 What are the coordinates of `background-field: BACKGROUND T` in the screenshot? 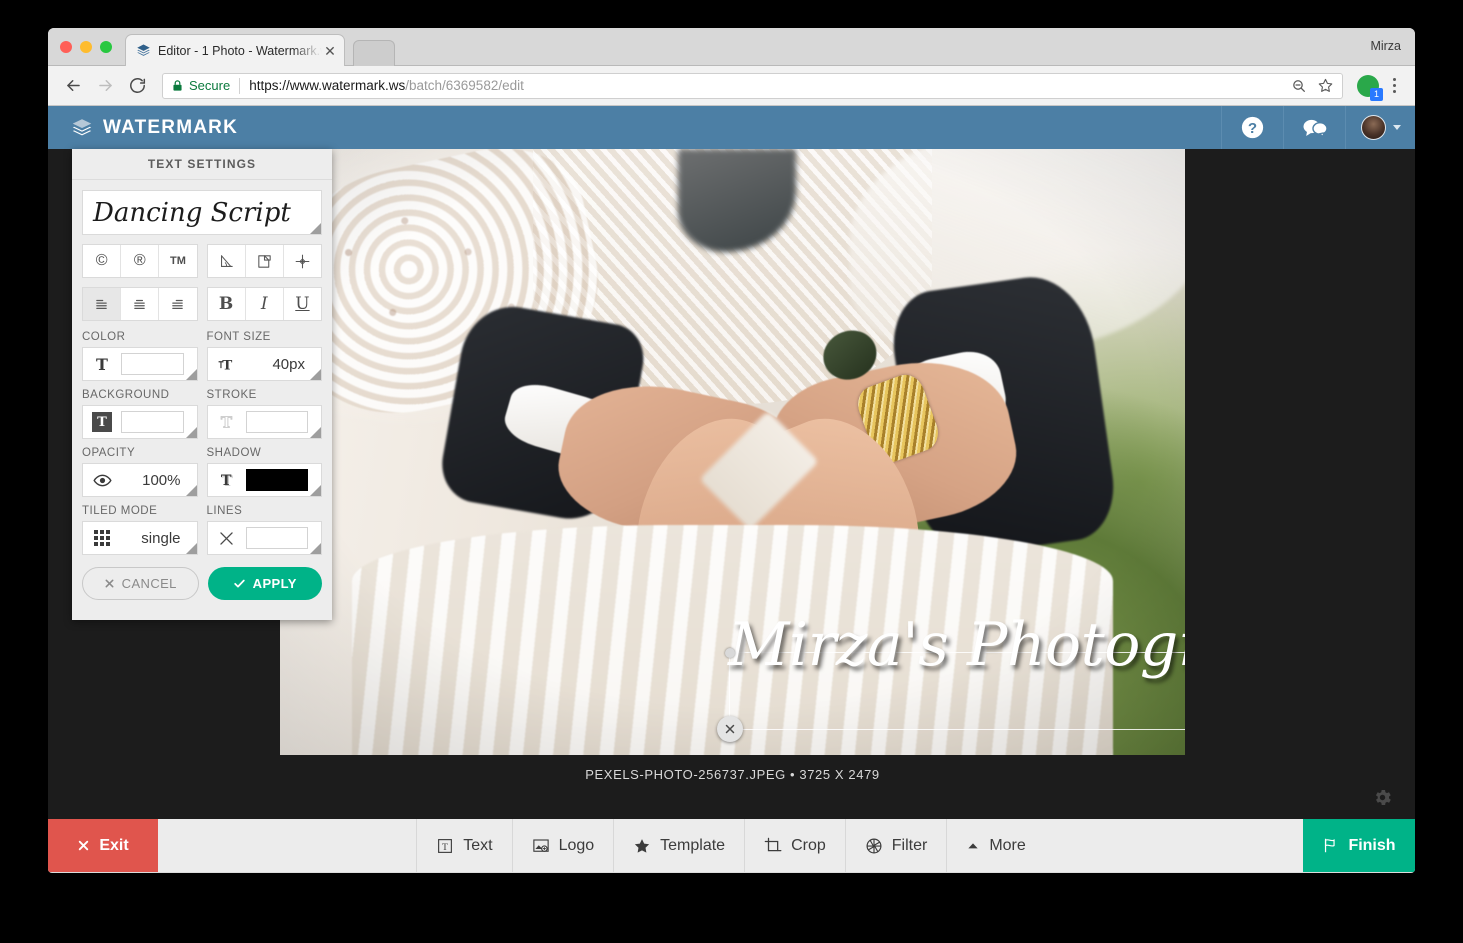 It's located at (140, 414).